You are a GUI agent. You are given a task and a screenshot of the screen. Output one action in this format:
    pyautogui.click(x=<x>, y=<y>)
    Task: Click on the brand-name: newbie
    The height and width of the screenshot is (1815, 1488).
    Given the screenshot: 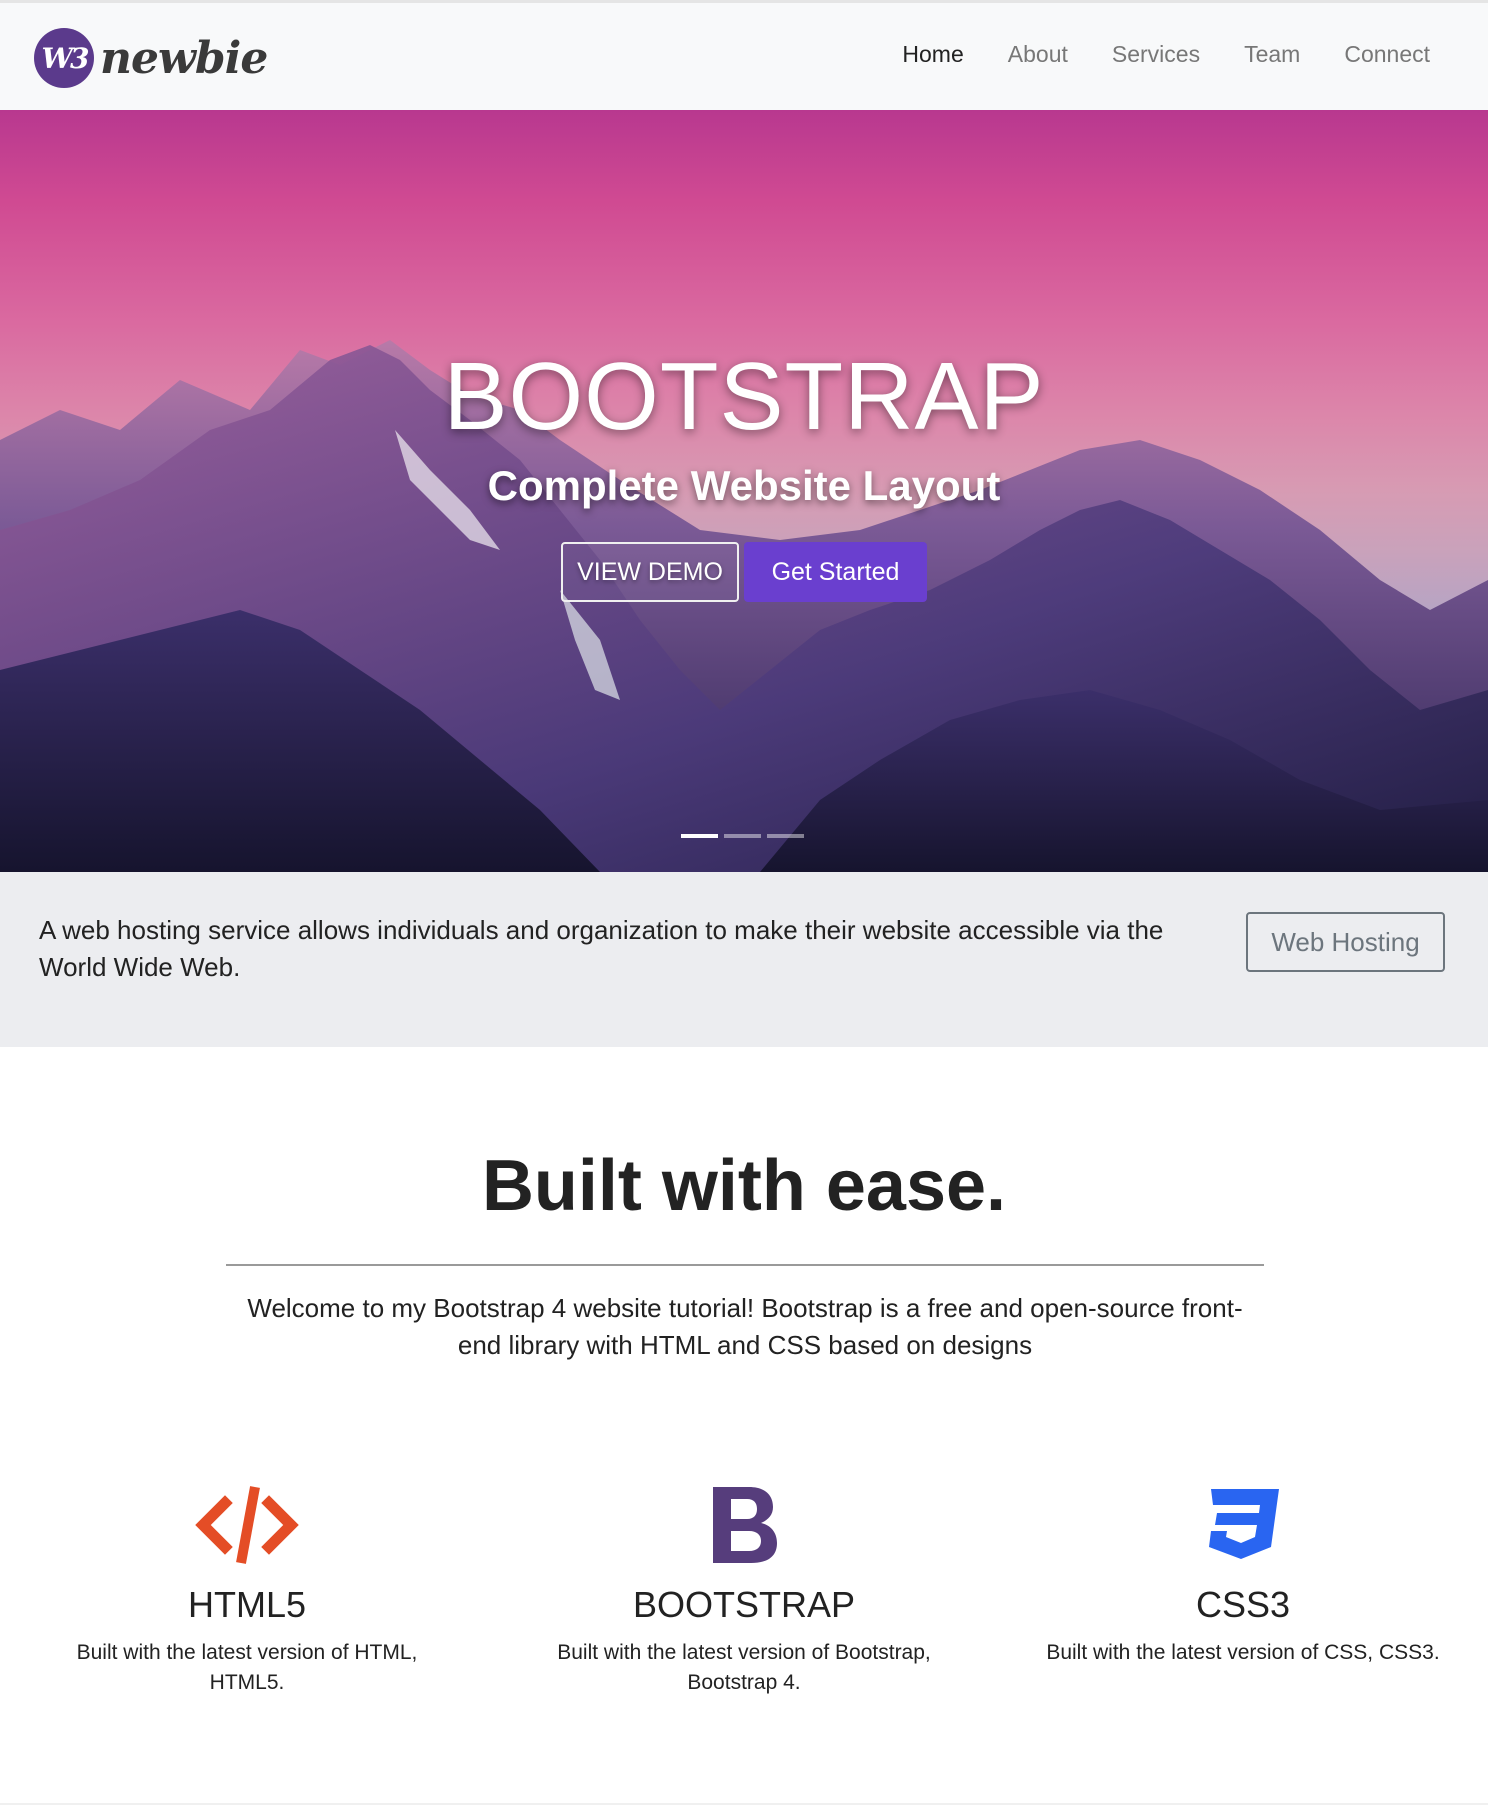 What is the action you would take?
    pyautogui.click(x=184, y=58)
    